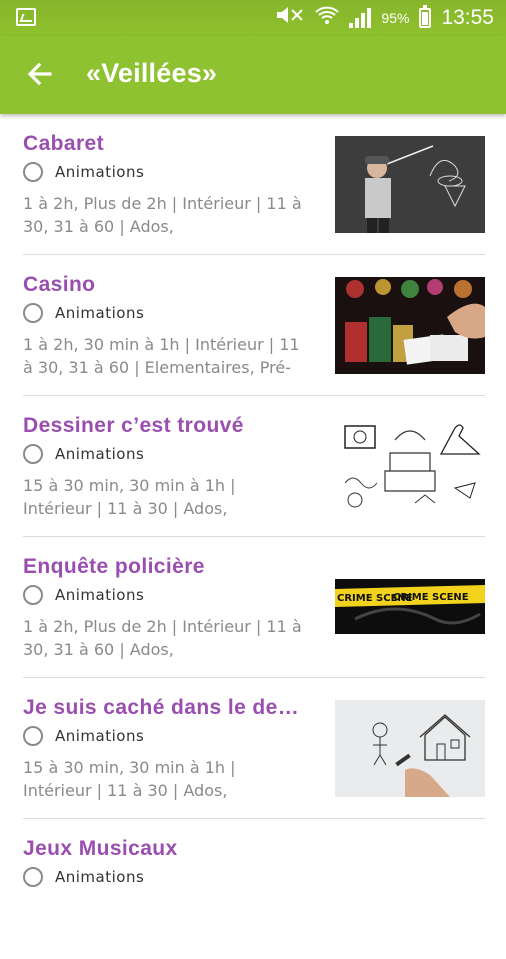  What do you see at coordinates (431, 597) in the screenshot?
I see `crime-tape-text-2: CRIME SCENE` at bounding box center [431, 597].